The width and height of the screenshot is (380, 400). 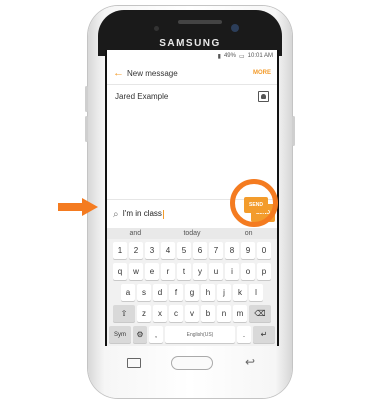 I want to click on back-icon: ↩, so click(x=250, y=362).